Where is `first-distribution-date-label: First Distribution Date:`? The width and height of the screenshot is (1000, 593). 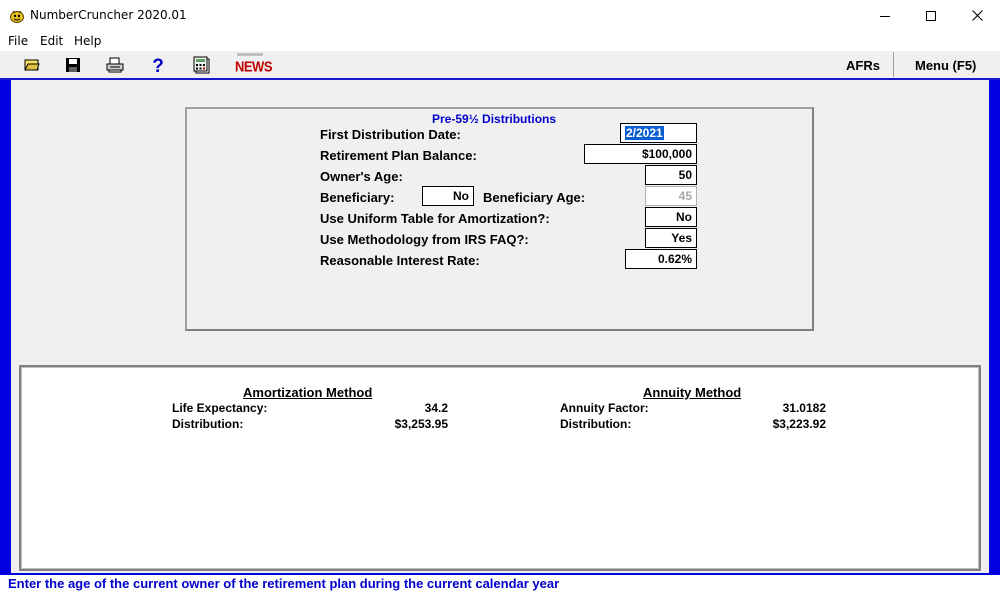 first-distribution-date-label: First Distribution Date: is located at coordinates (390, 134).